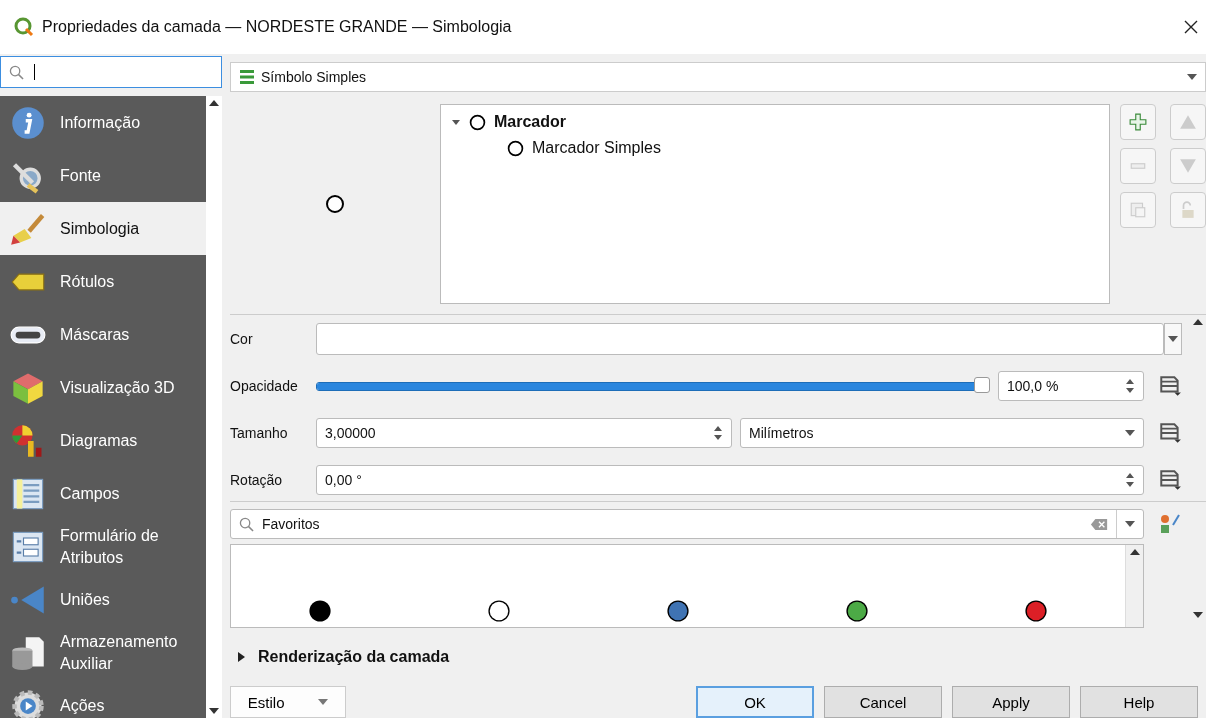  What do you see at coordinates (755, 702) in the screenshot?
I see `dialog-button: OK` at bounding box center [755, 702].